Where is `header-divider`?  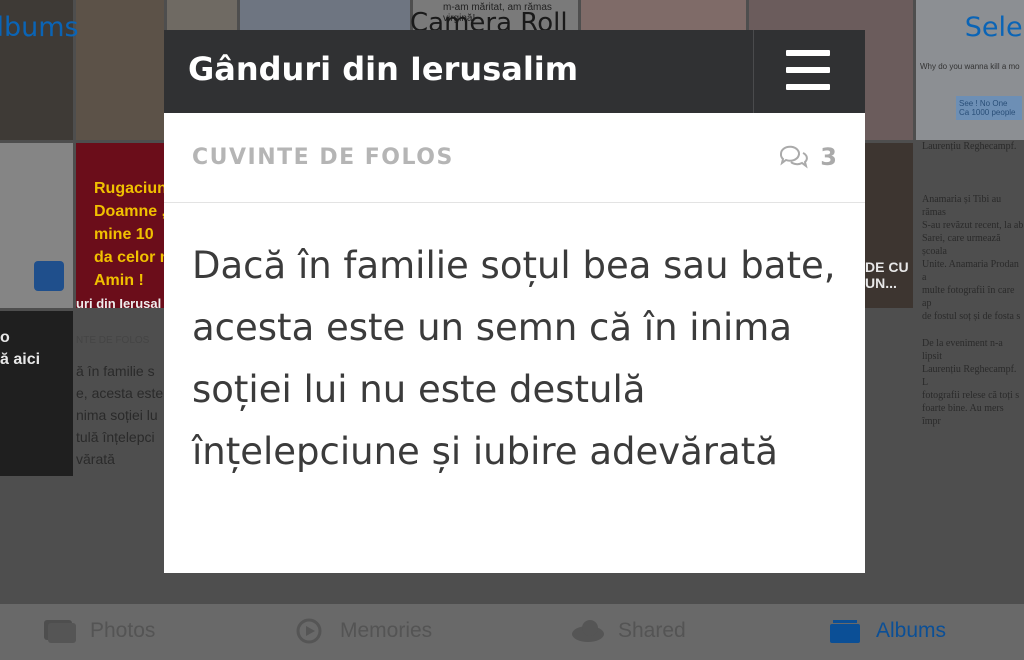 header-divider is located at coordinates (753, 71).